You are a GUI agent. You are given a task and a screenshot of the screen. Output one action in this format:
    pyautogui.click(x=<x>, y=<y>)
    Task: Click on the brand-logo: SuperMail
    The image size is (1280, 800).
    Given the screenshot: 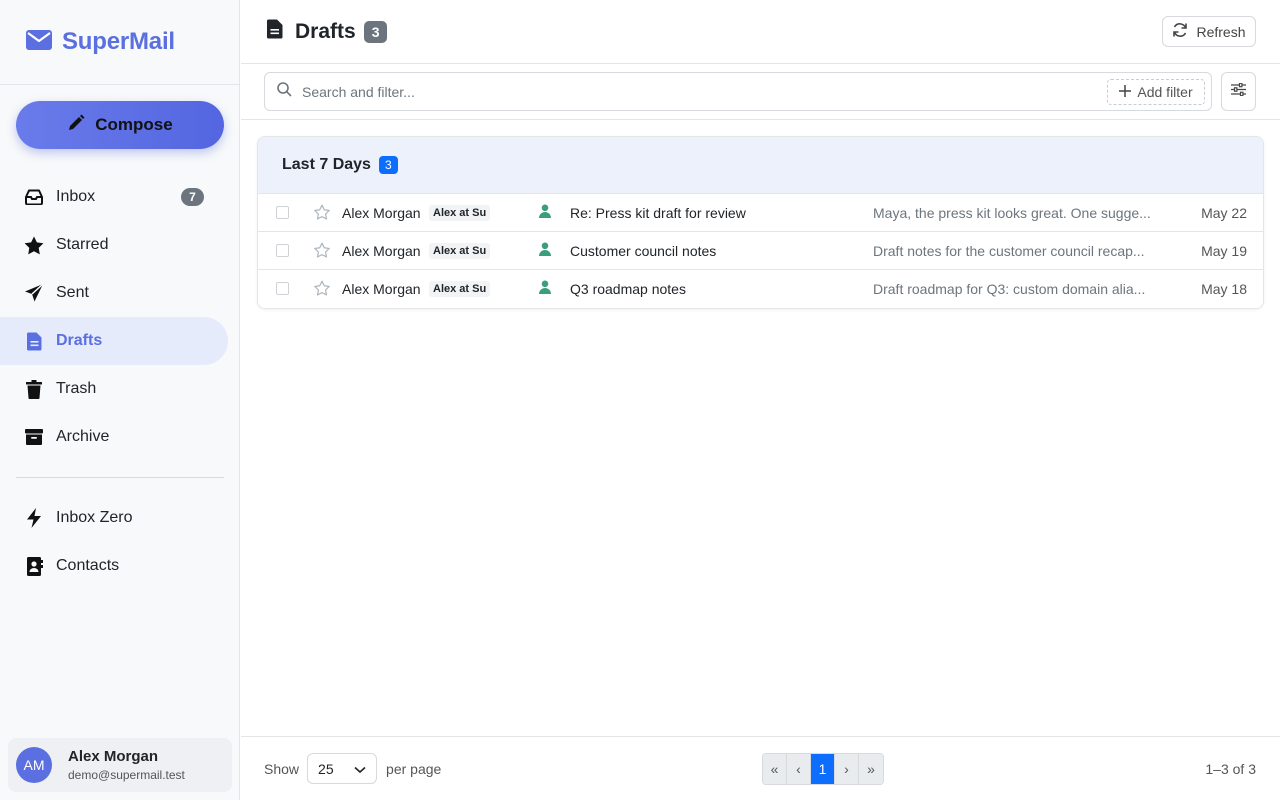 What is the action you would take?
    pyautogui.click(x=100, y=42)
    